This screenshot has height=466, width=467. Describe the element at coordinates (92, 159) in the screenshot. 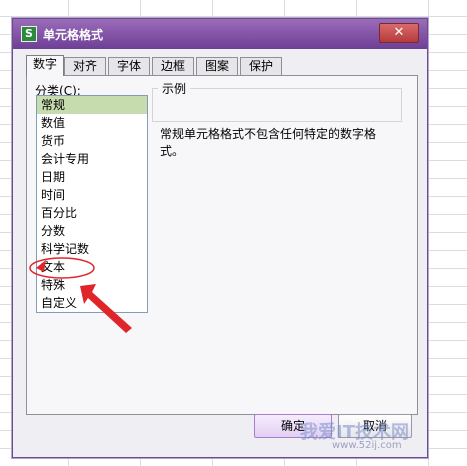

I see `list-item-accounting: 会计专用` at that location.